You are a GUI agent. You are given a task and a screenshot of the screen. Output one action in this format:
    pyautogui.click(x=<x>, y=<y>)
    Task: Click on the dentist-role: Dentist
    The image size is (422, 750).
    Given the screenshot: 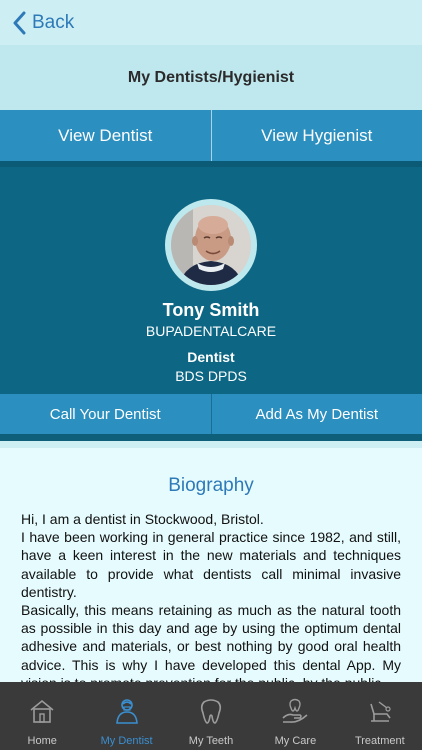 What is the action you would take?
    pyautogui.click(x=211, y=357)
    